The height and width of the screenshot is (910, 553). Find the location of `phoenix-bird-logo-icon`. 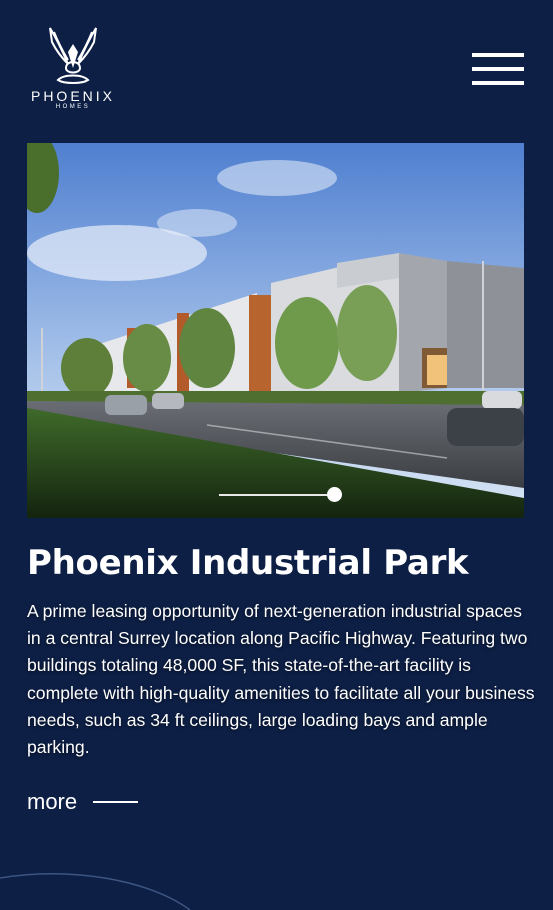

phoenix-bird-logo-icon is located at coordinates (73, 55).